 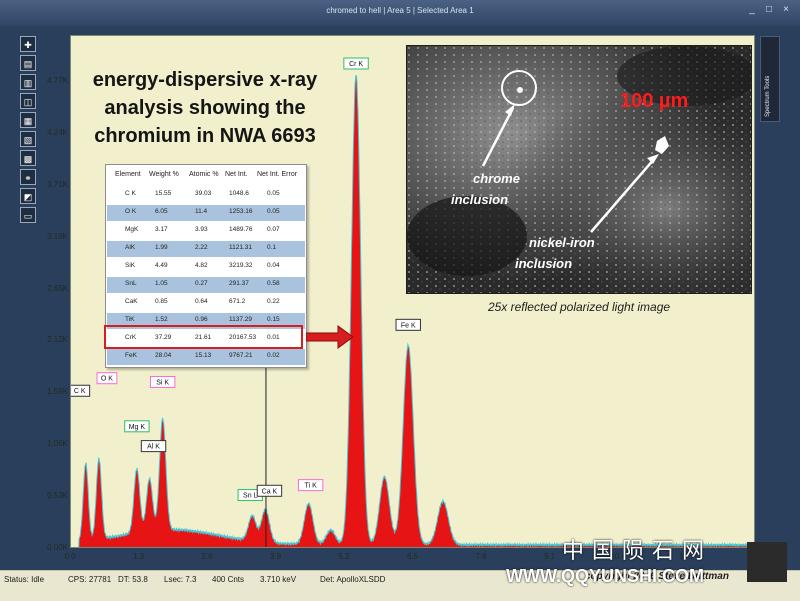 What do you see at coordinates (133, 579) in the screenshot?
I see `status-dt: DT: 53.8` at bounding box center [133, 579].